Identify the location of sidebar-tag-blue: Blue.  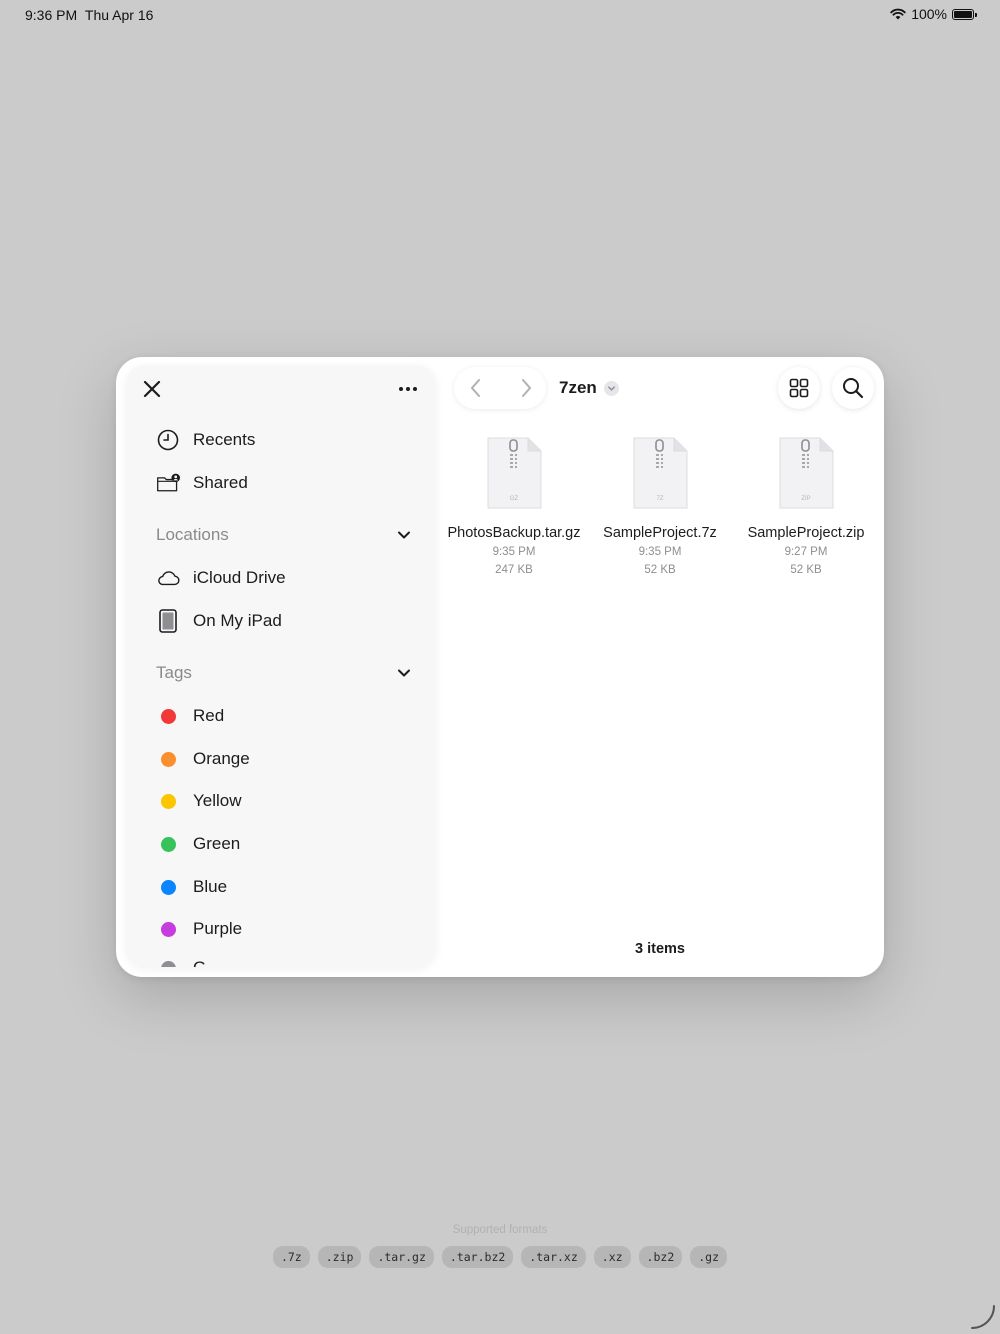
(191, 887).